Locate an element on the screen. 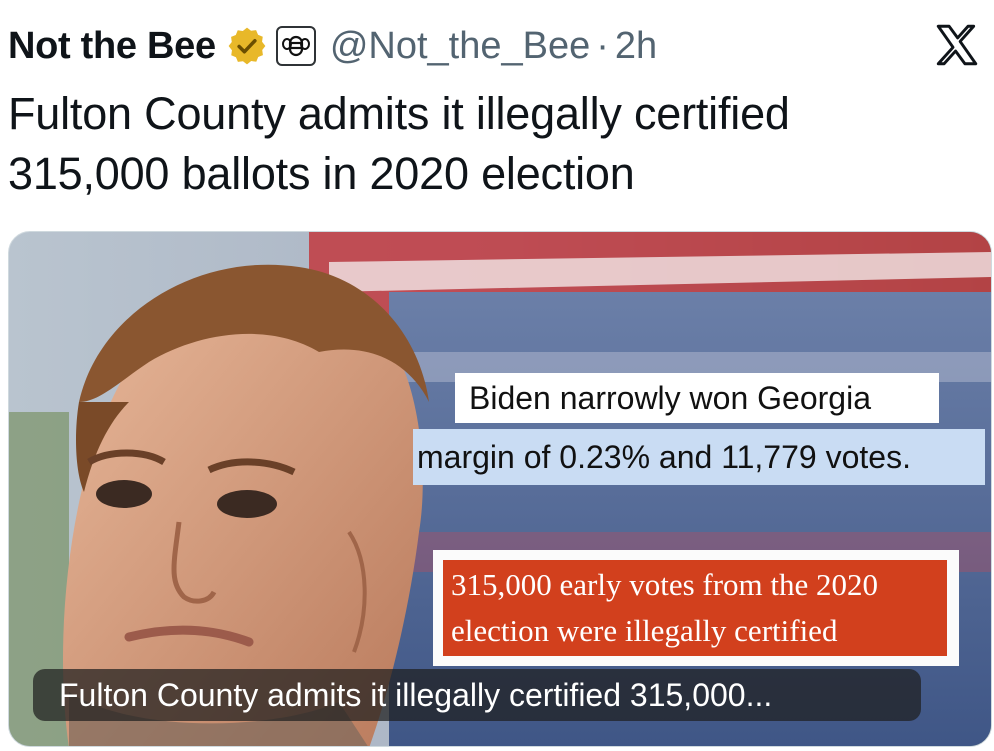  author-handle: @Not_the_Bee is located at coordinates (460, 46).